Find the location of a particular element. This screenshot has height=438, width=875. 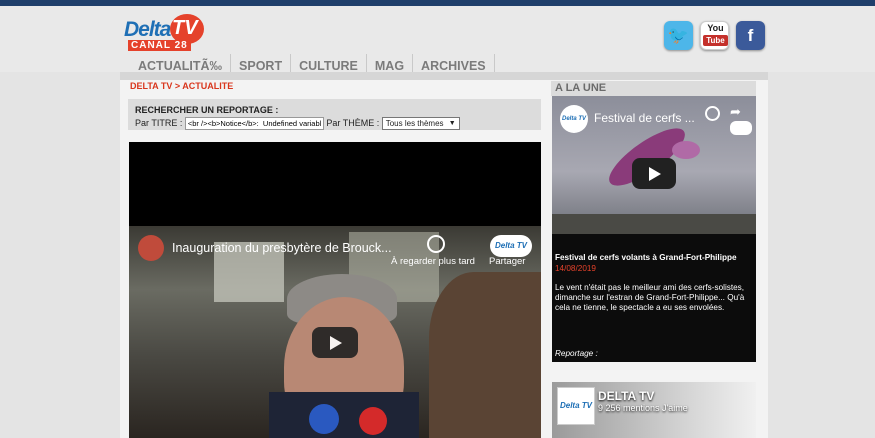

facebook-widget: Delta TV DELTA TV 9 256 mentions J'aime is located at coordinates (654, 410).